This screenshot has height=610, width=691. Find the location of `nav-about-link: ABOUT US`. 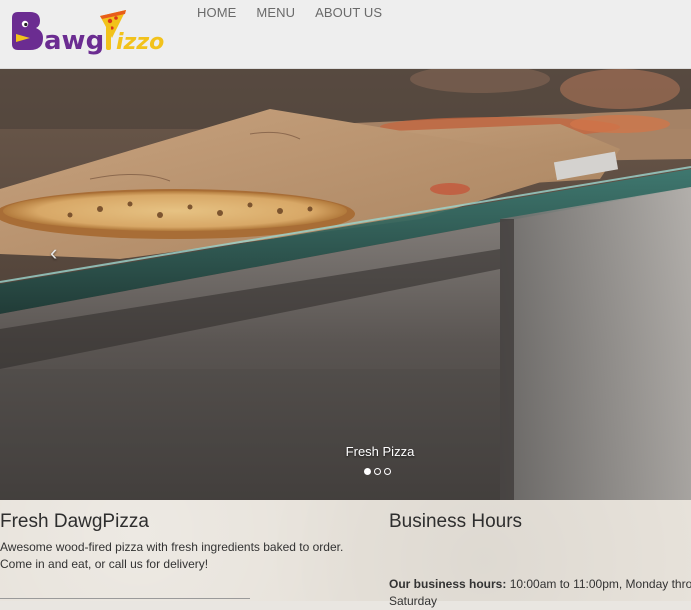

nav-about-link: ABOUT US is located at coordinates (348, 12).